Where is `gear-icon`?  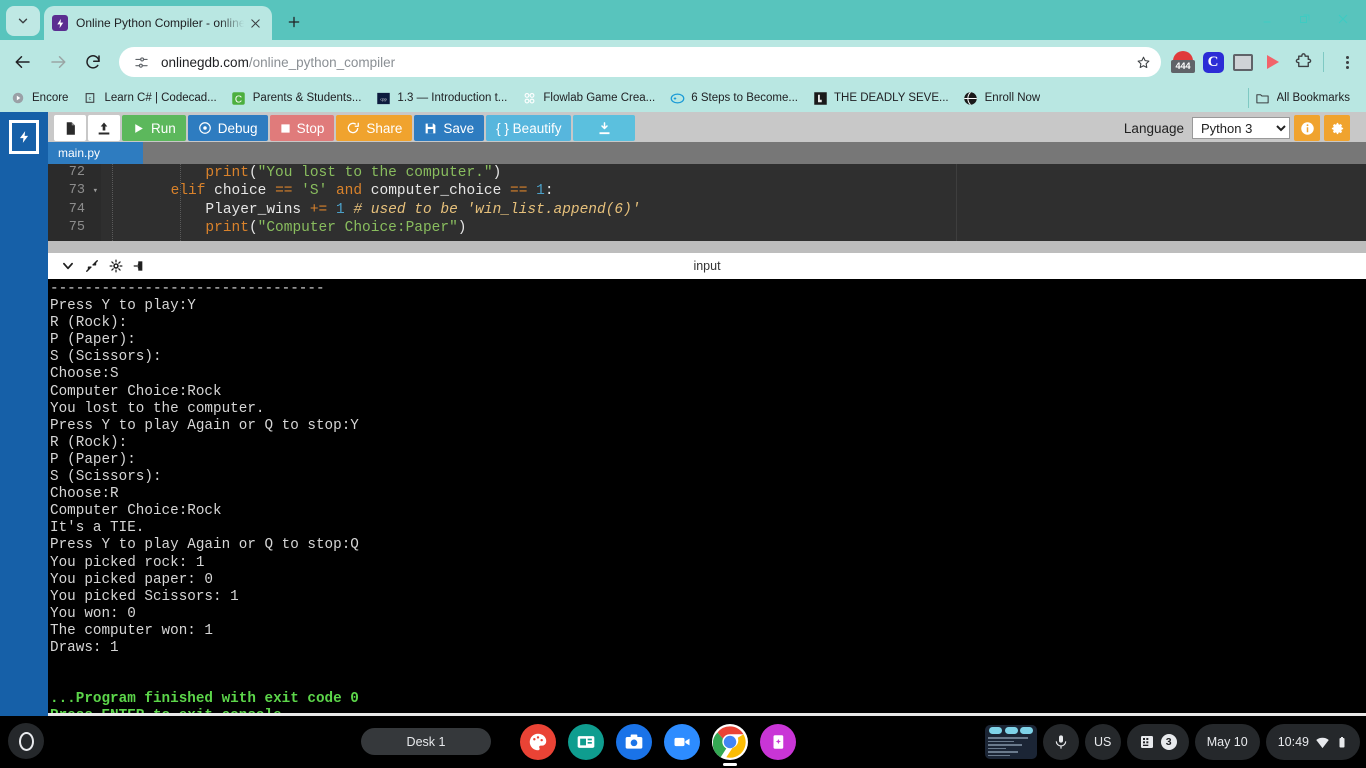 gear-icon is located at coordinates (116, 266).